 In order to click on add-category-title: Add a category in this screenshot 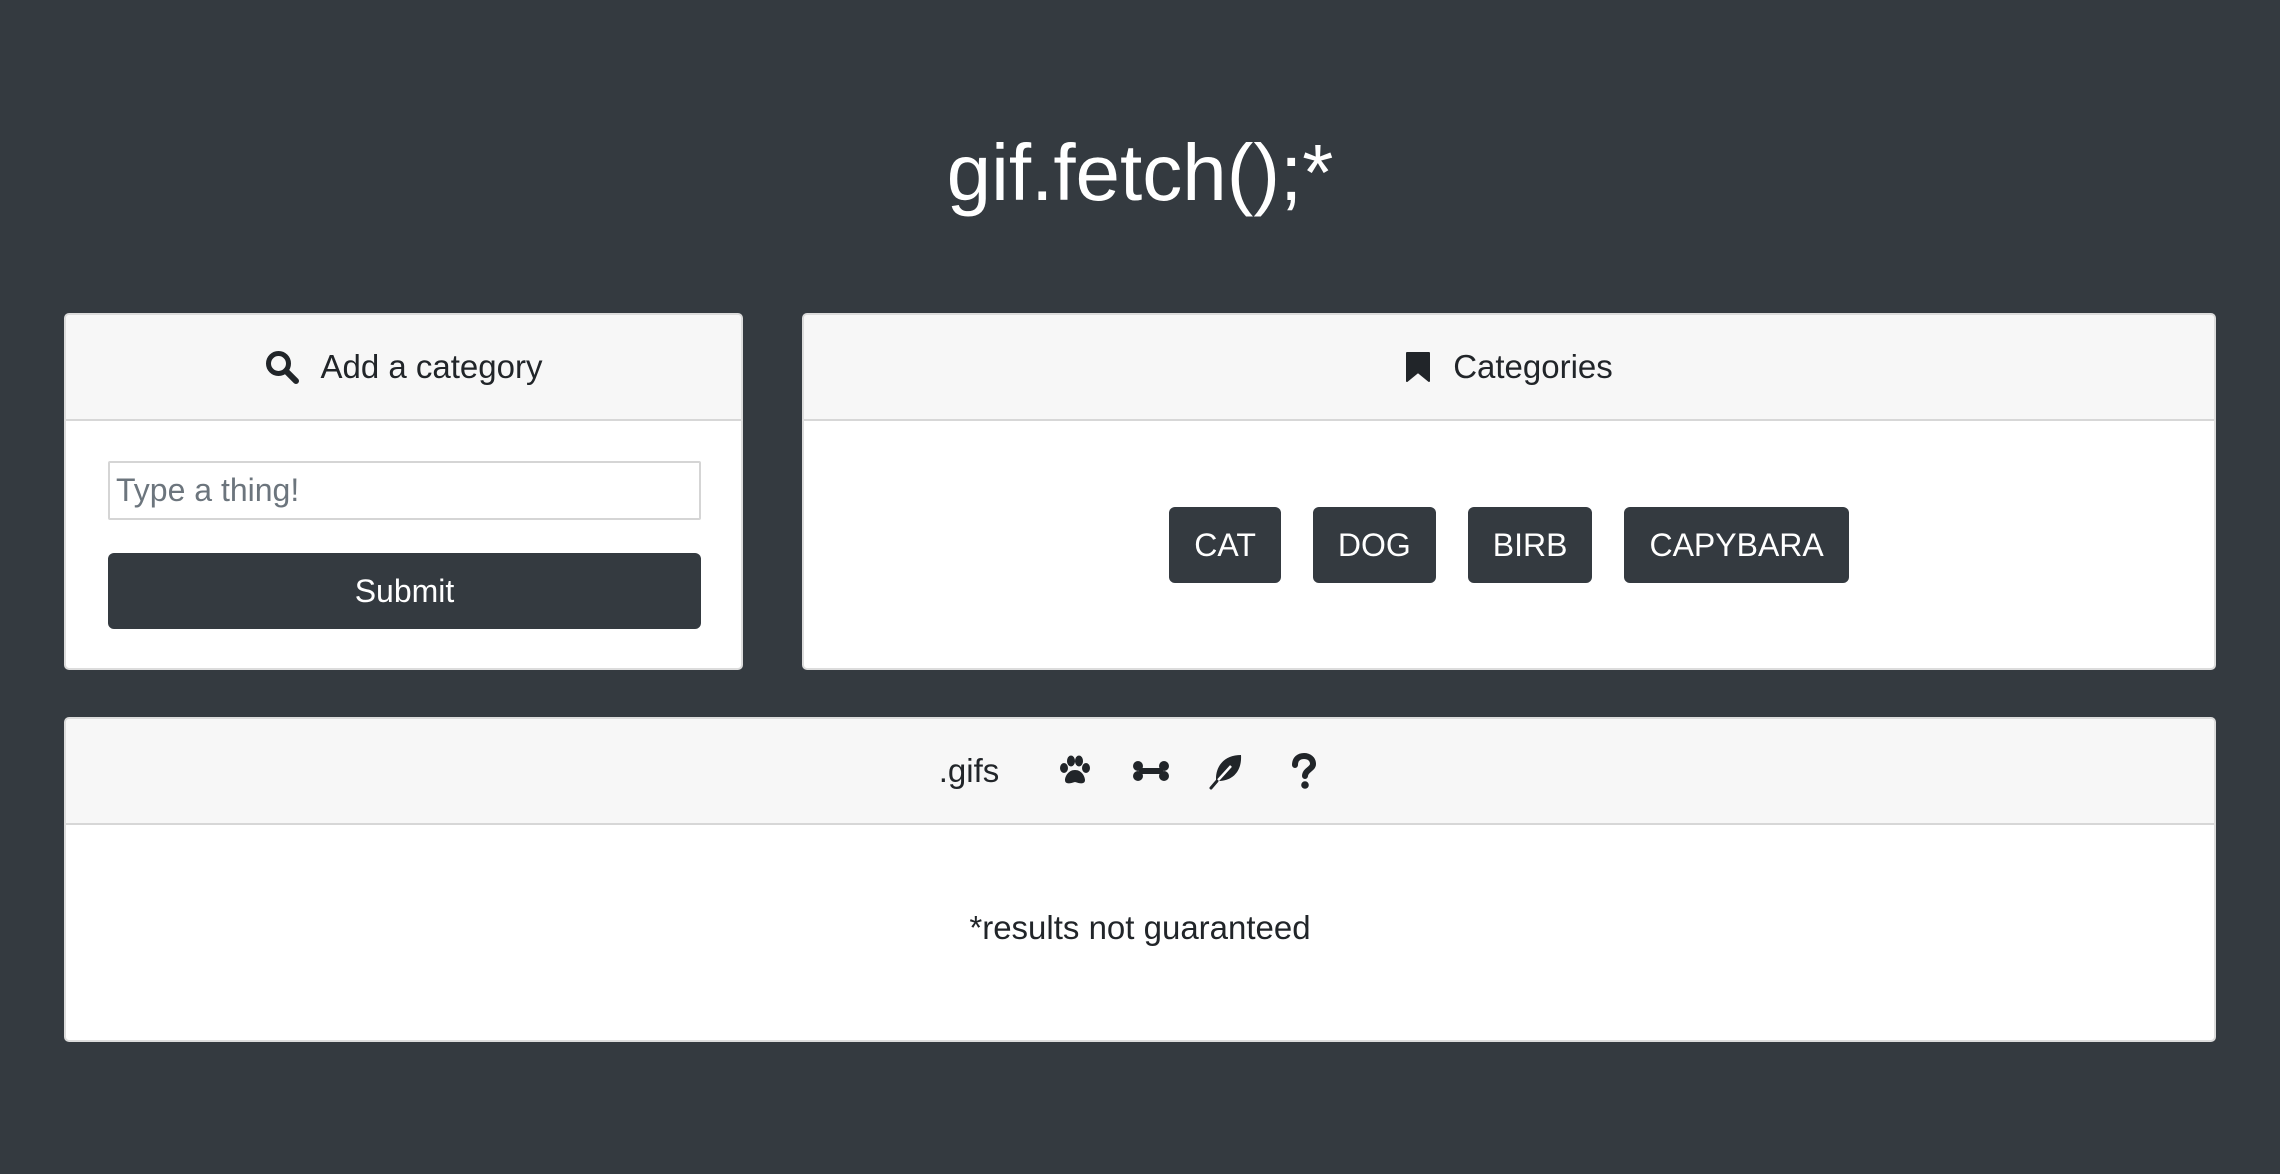, I will do `click(431, 366)`.